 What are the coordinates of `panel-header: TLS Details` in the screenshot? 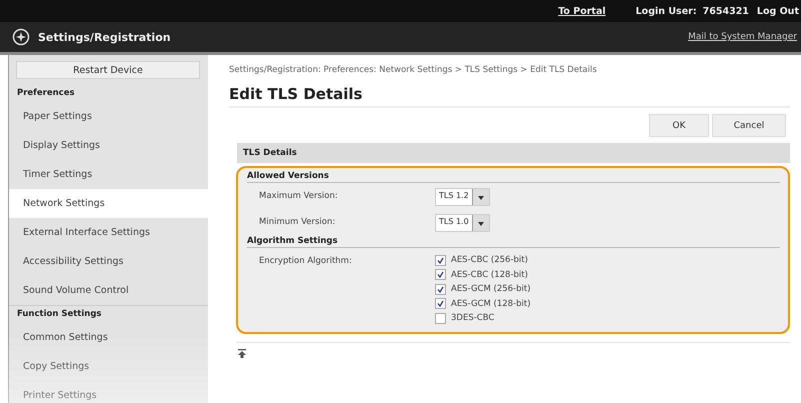 It's located at (513, 153).